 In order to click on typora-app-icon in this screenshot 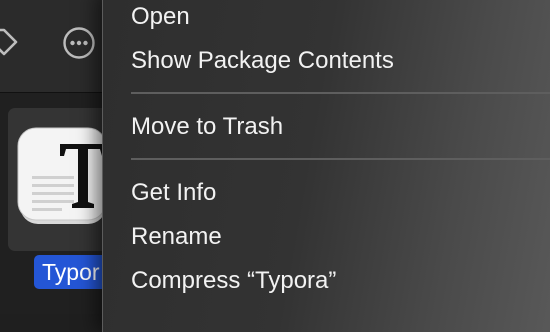, I will do `click(64, 174)`.